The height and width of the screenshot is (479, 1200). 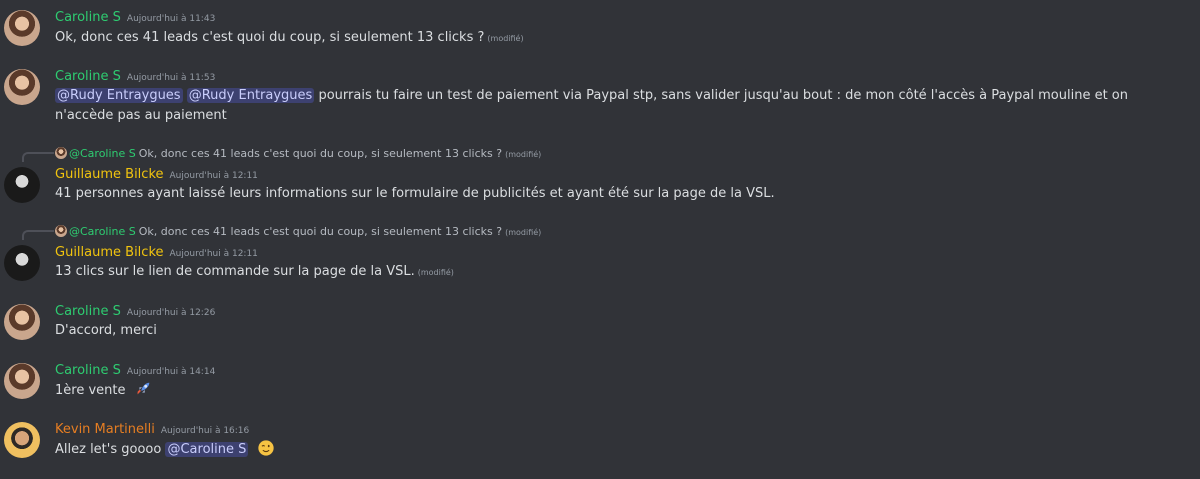 What do you see at coordinates (143, 388) in the screenshot?
I see `rocket-emoji` at bounding box center [143, 388].